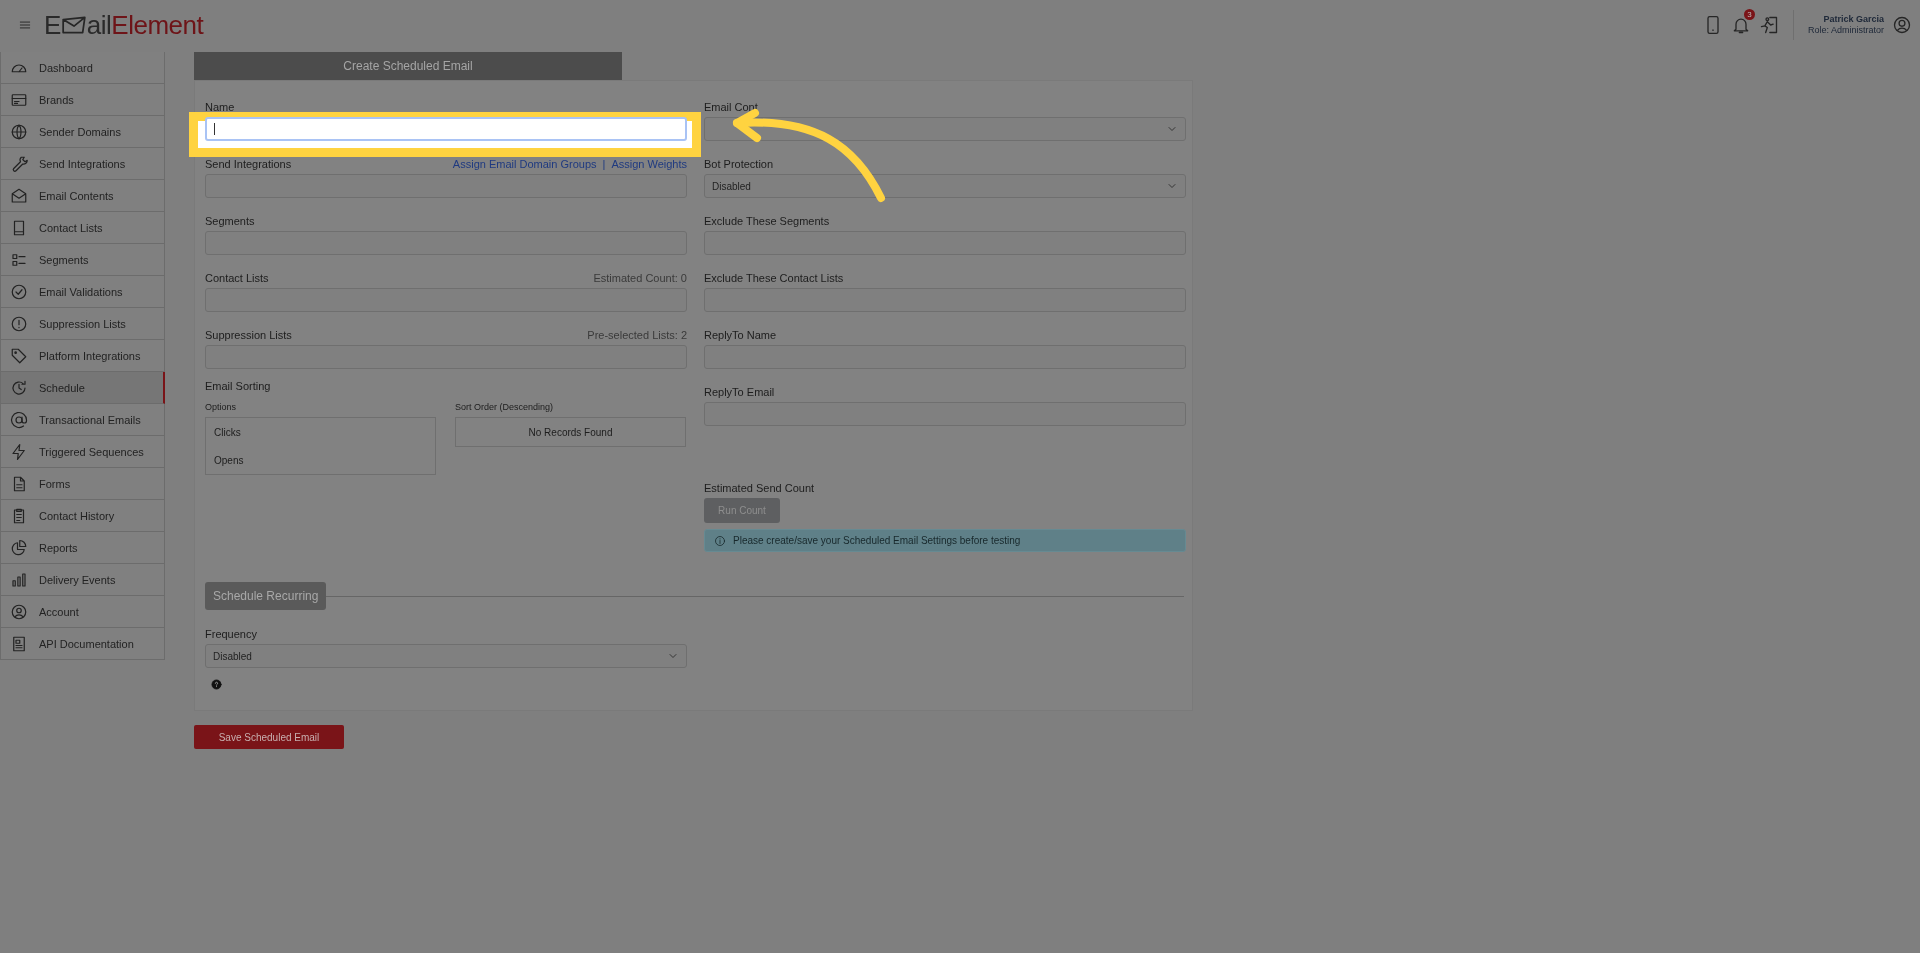 The image size is (1920, 953). What do you see at coordinates (505, 407) in the screenshot?
I see `column-label: Sort Order (Descending)` at bounding box center [505, 407].